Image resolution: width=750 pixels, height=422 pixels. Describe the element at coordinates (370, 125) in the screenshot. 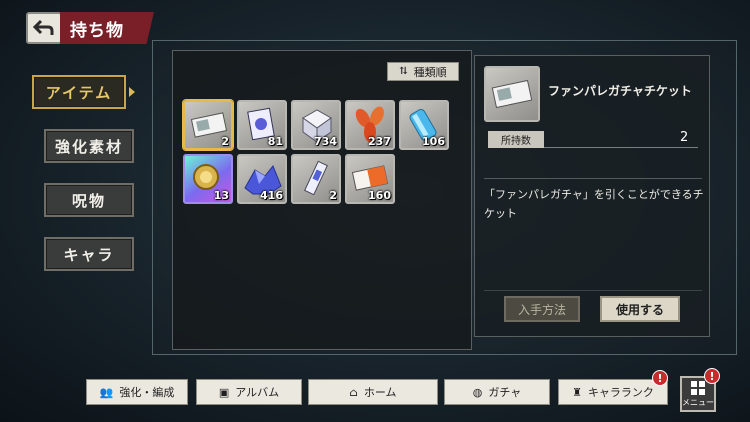

I see `item-slot: 237` at that location.